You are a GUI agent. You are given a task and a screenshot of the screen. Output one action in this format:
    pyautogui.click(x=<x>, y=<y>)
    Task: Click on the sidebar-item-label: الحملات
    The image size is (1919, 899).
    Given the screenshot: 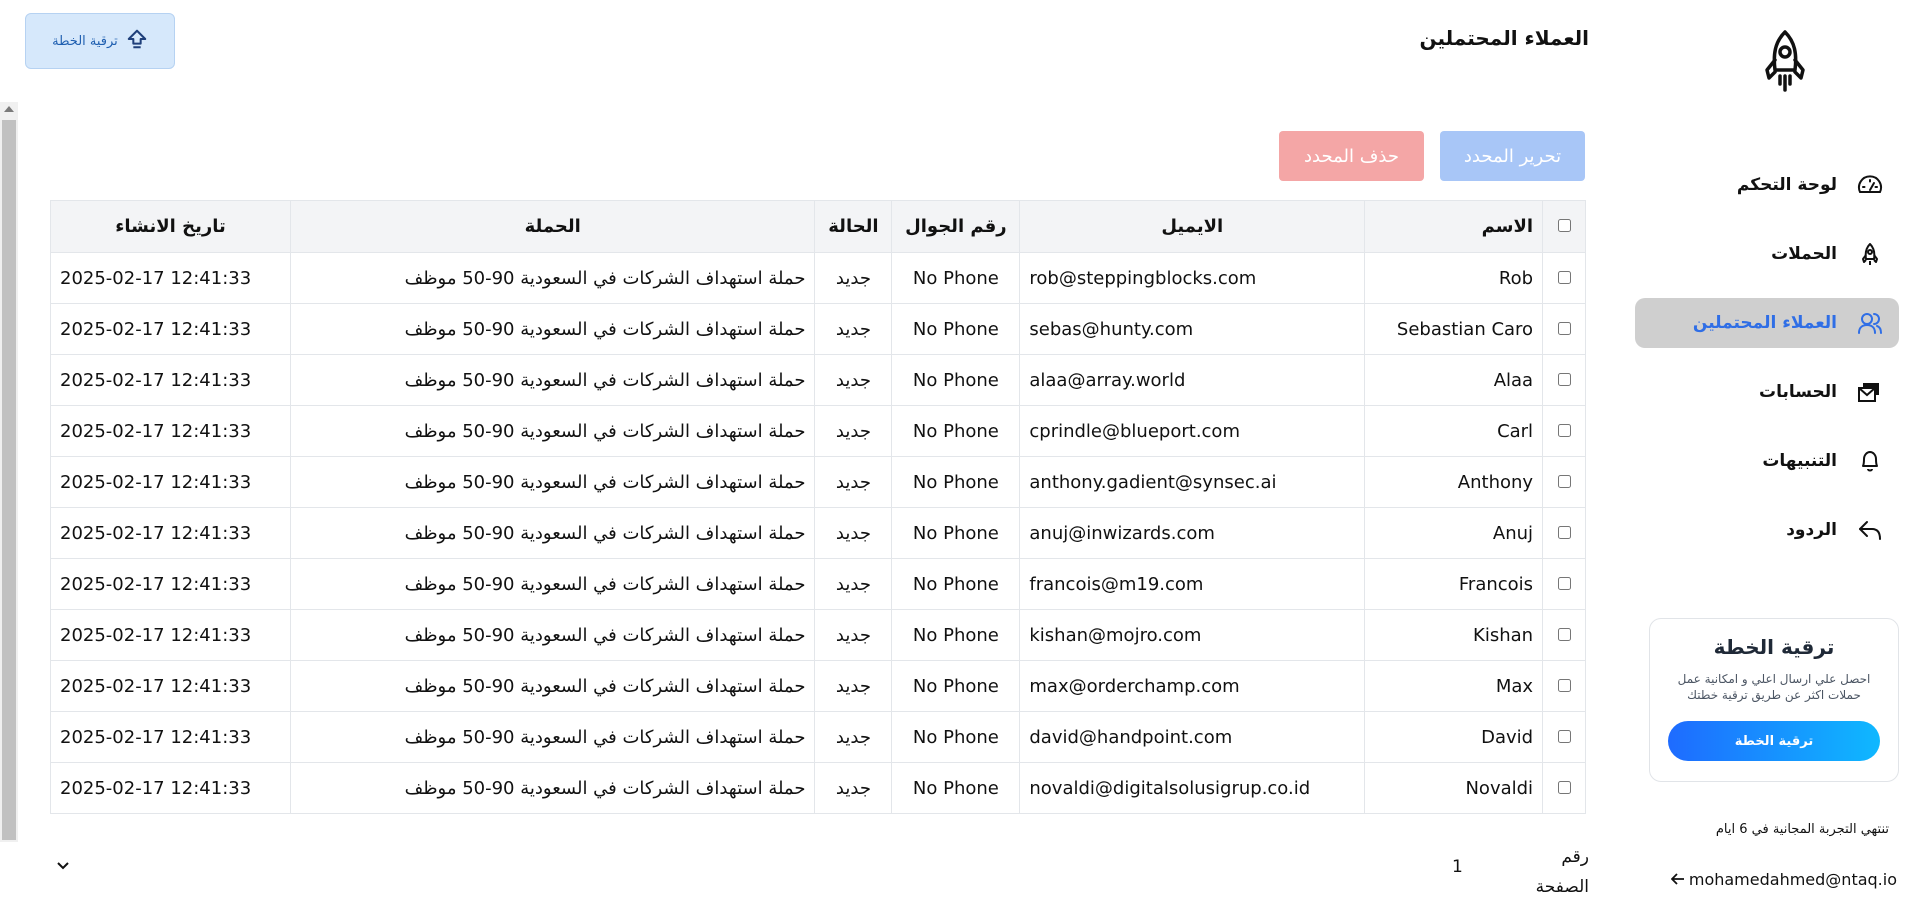 What is the action you would take?
    pyautogui.click(x=1804, y=254)
    